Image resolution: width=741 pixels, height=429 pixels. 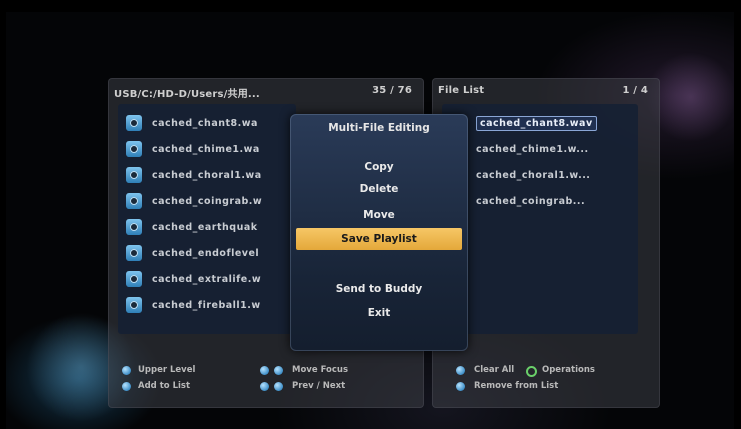 What do you see at coordinates (379, 167) in the screenshot?
I see `menu-item-copy: Copy` at bounding box center [379, 167].